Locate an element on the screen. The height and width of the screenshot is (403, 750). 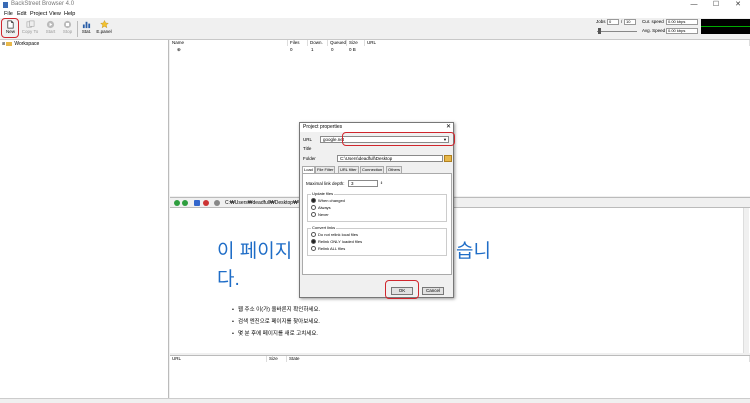
traffic-line is located at coordinates (725, 26).